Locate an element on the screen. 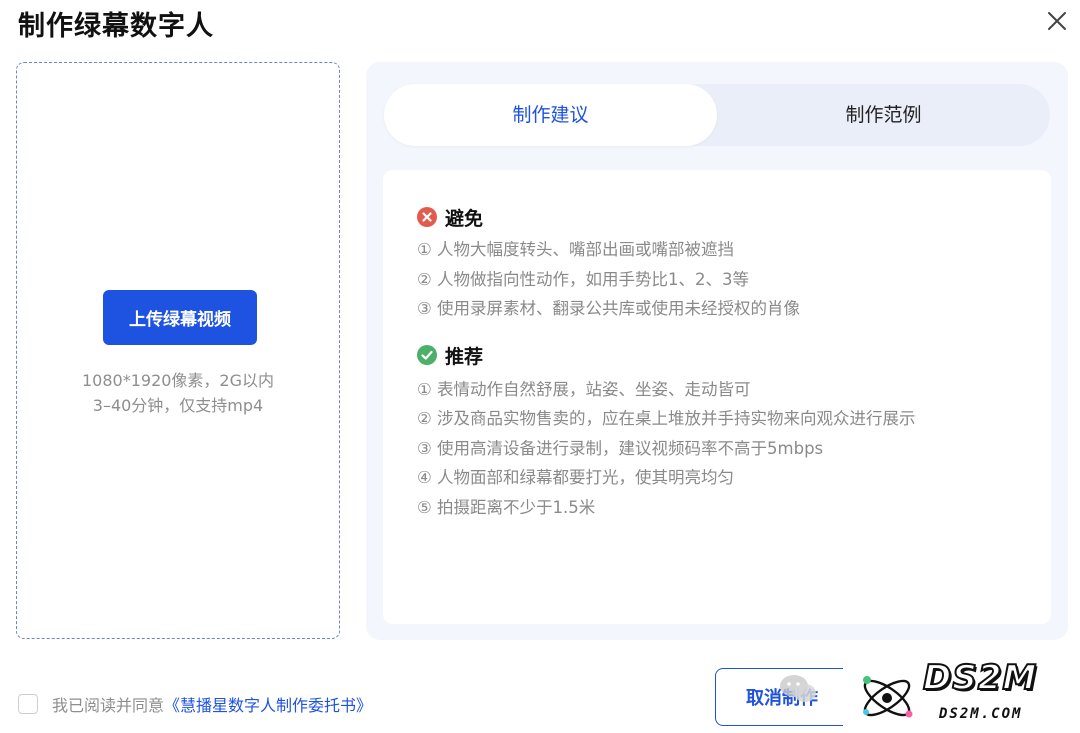 This screenshot has height=733, width=1080. atom-logo-icon is located at coordinates (888, 697).